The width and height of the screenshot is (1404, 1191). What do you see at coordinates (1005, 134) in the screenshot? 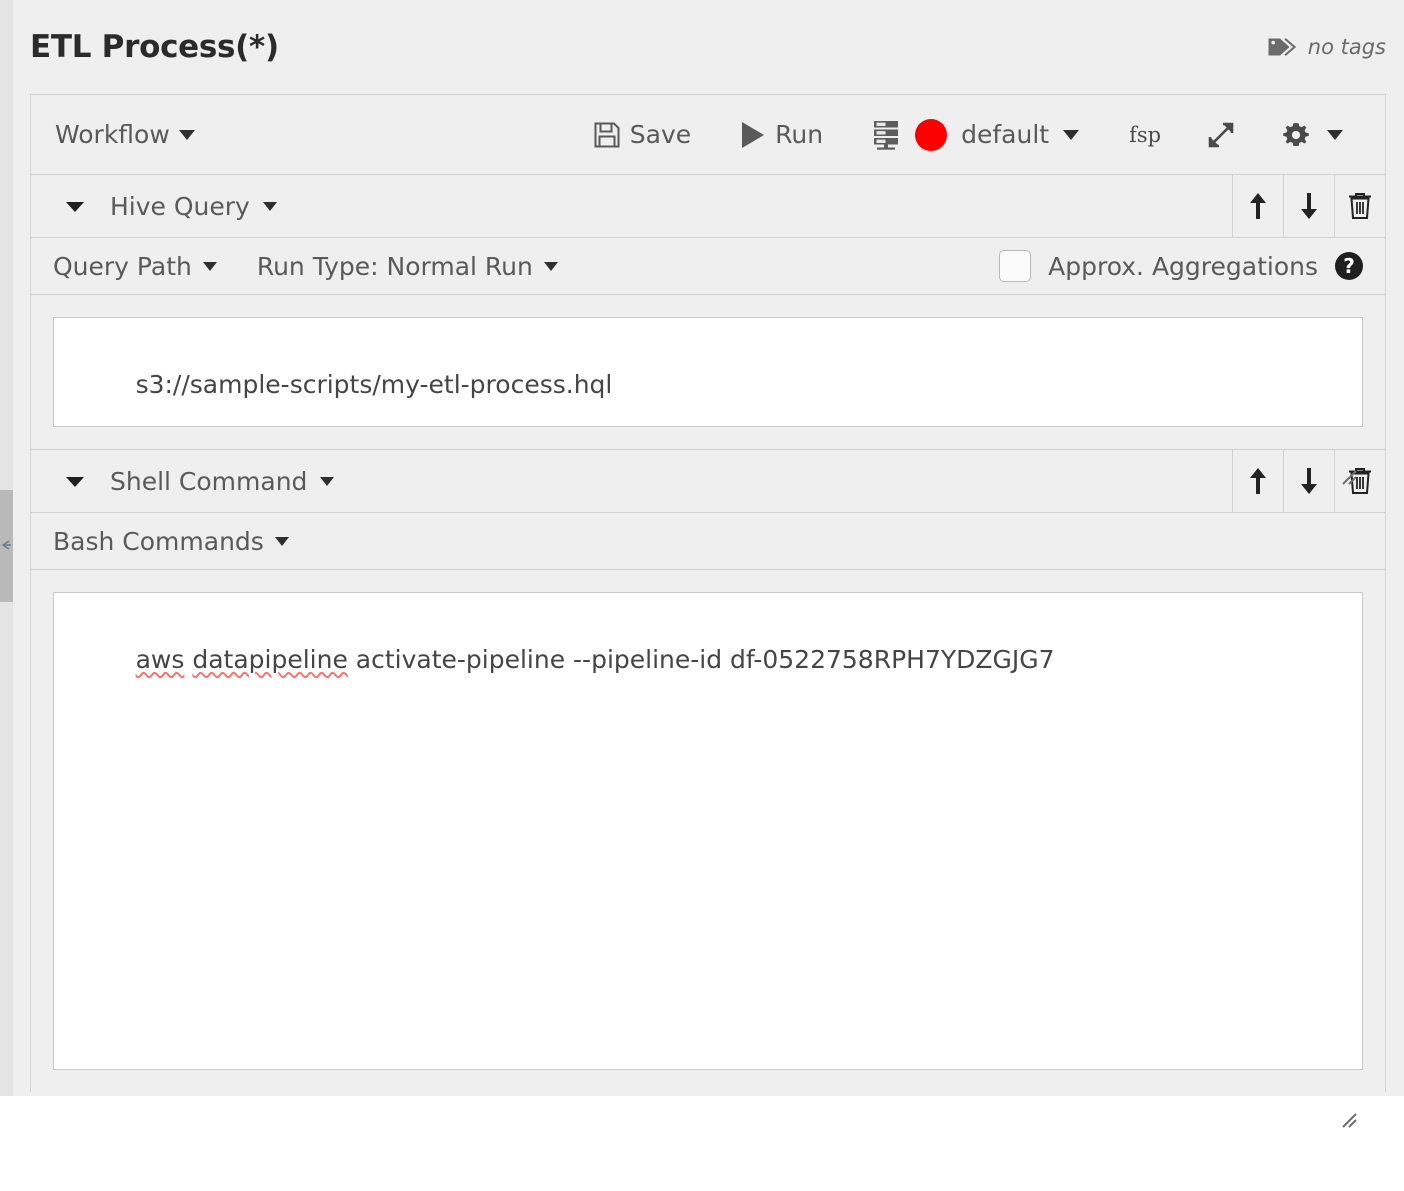
I see `cluster-label: default` at bounding box center [1005, 134].